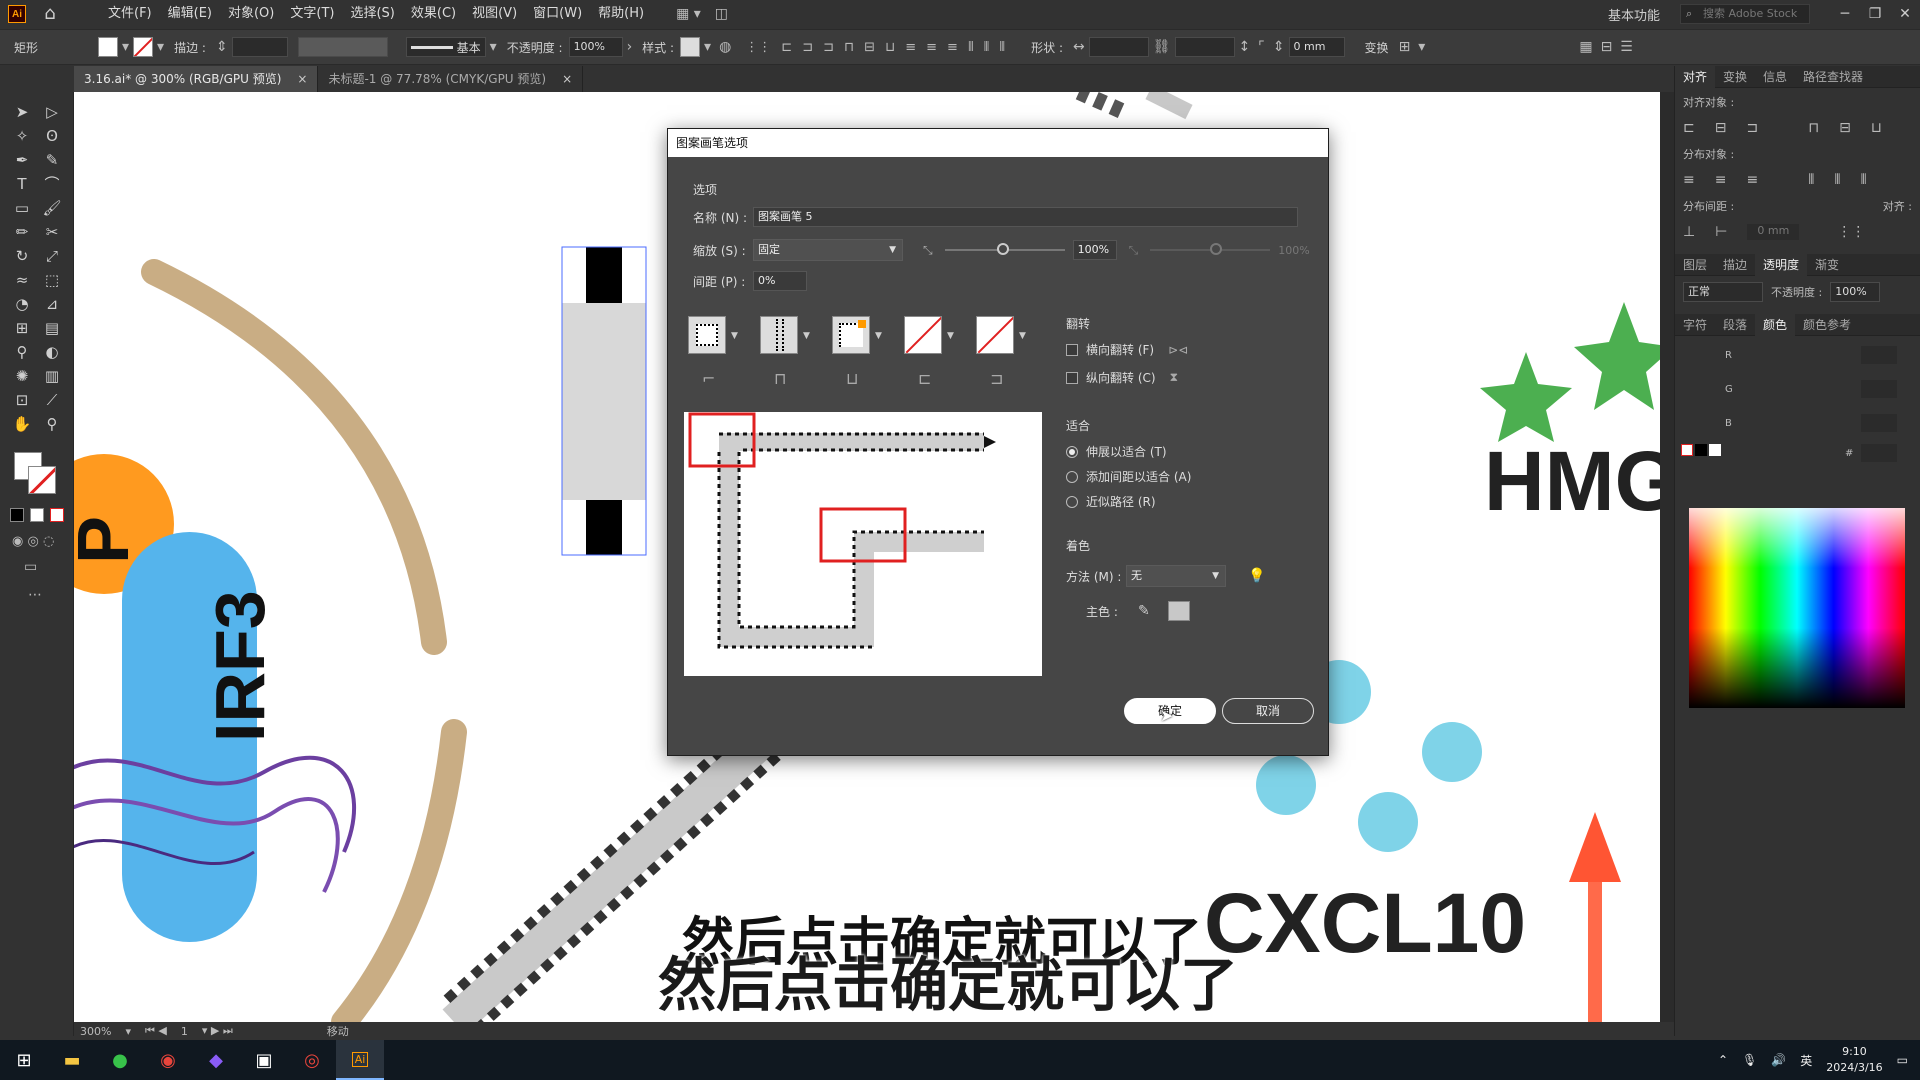  Describe the element at coordinates (1025, 217) in the screenshot. I see `name-input: 图案画笔 5` at that location.